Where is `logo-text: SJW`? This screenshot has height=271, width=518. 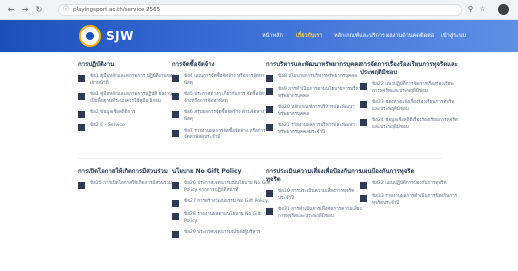 logo-text: SJW is located at coordinates (120, 36).